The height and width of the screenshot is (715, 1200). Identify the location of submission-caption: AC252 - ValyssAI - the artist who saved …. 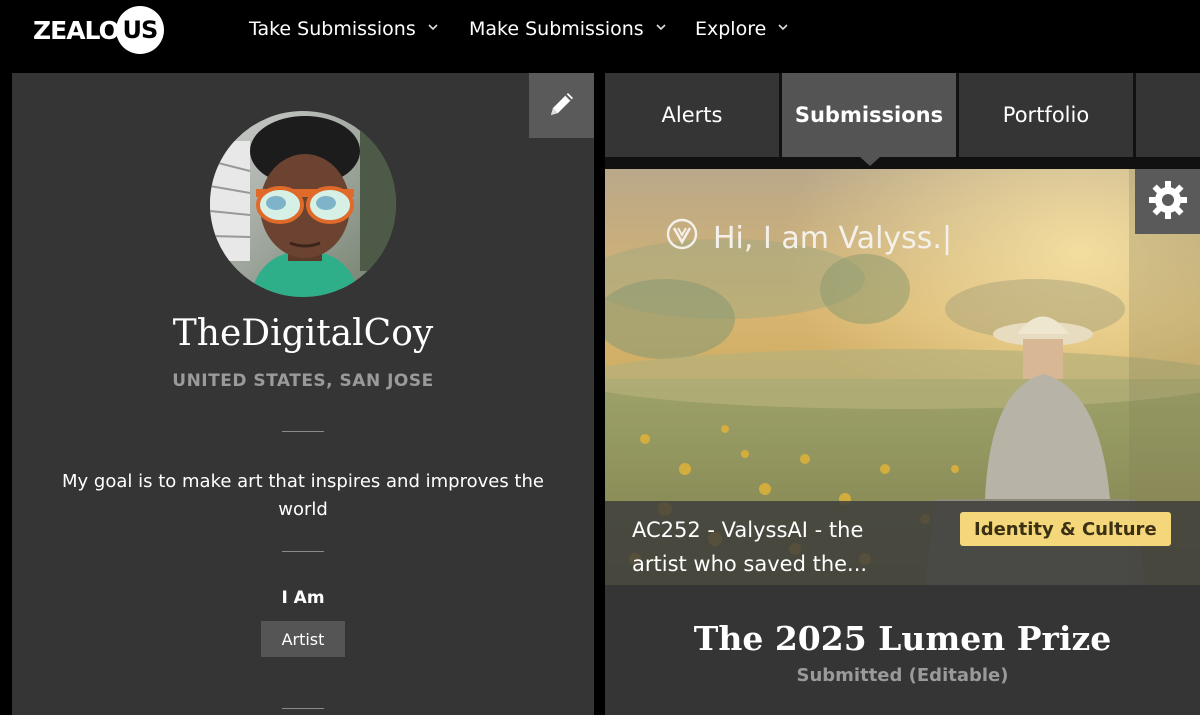
(762, 547).